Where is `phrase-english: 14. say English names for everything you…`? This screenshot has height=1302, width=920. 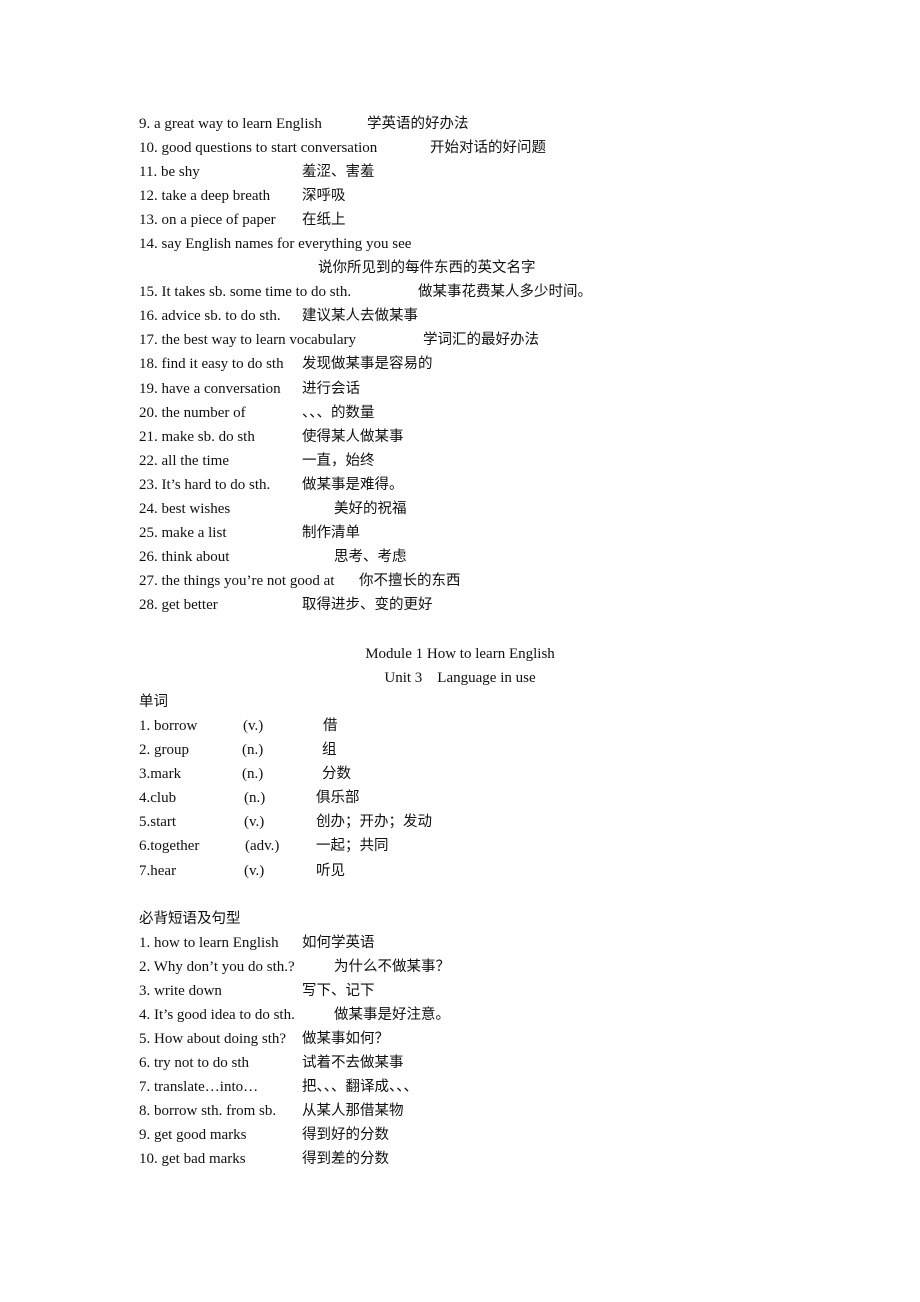 phrase-english: 14. say English names for everything you… is located at coordinates (275, 244).